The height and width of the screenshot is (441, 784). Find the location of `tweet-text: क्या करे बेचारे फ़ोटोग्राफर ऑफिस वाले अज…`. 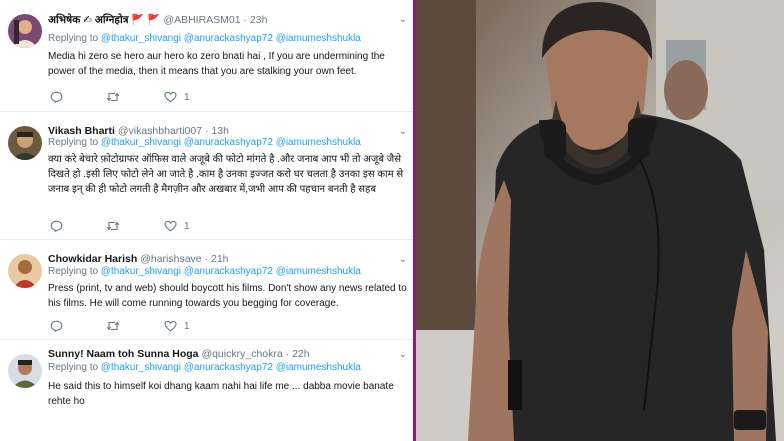

tweet-text: क्या करे बेचारे फ़ोटोग्राफर ऑफिस वाले अज… is located at coordinates (226, 174).